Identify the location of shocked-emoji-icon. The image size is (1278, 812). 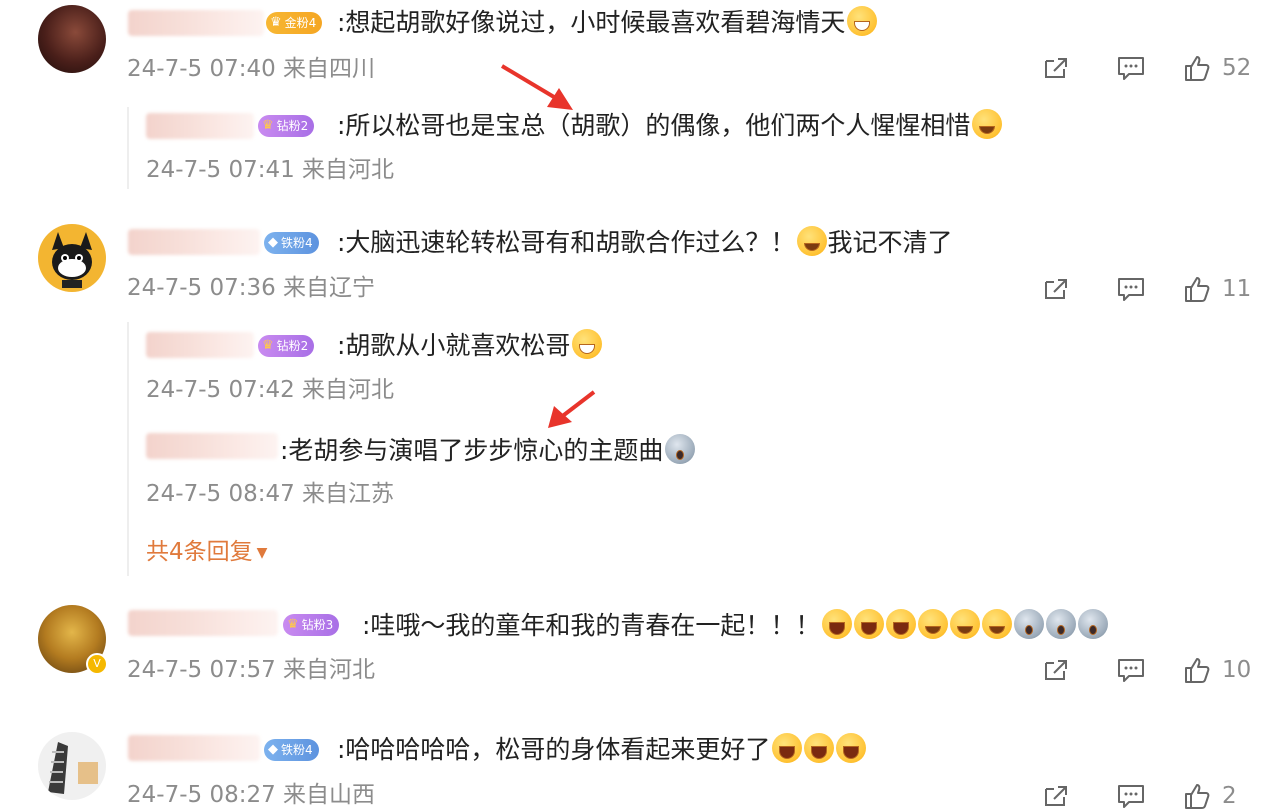
(680, 449).